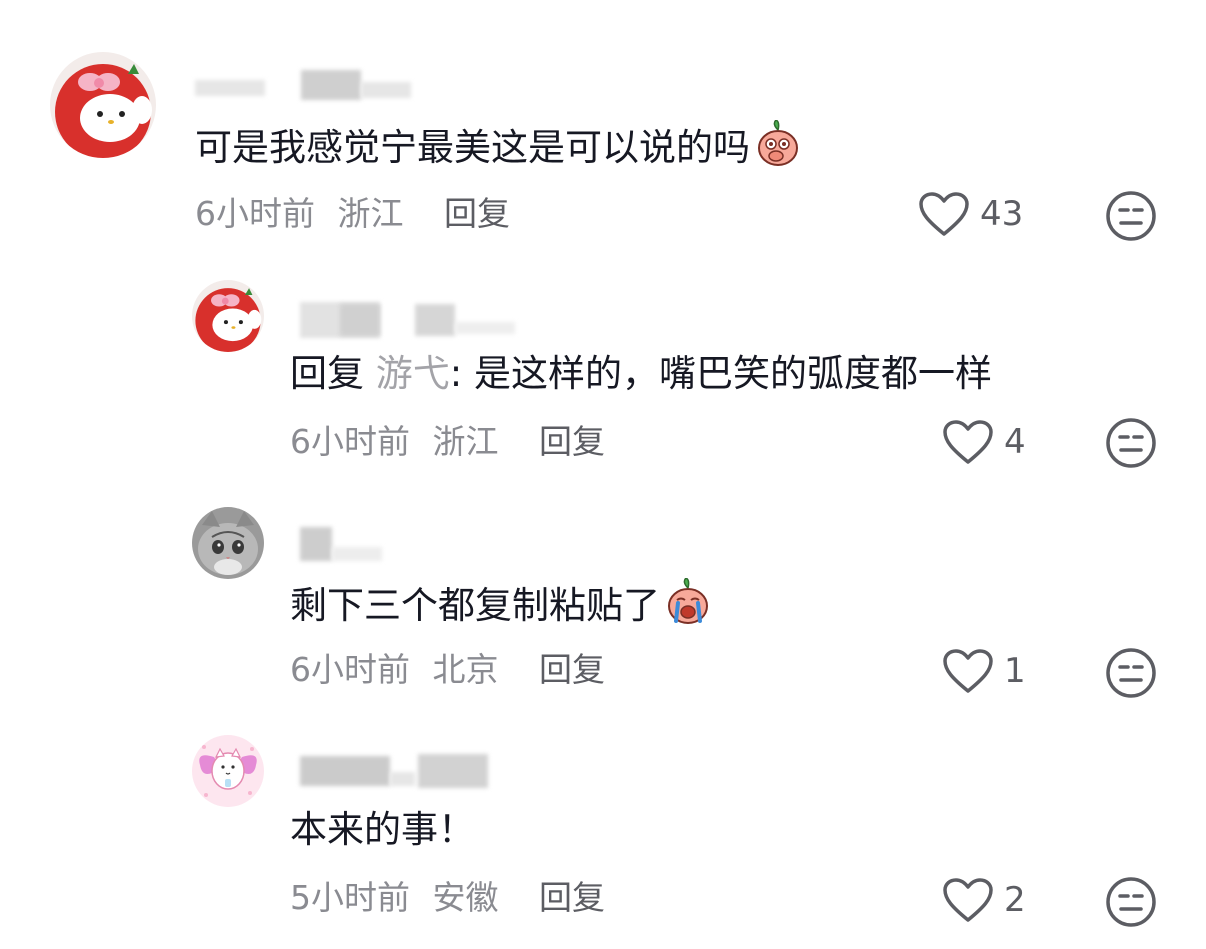 This screenshot has height=949, width=1206. I want to click on like-button: 1, so click(984, 671).